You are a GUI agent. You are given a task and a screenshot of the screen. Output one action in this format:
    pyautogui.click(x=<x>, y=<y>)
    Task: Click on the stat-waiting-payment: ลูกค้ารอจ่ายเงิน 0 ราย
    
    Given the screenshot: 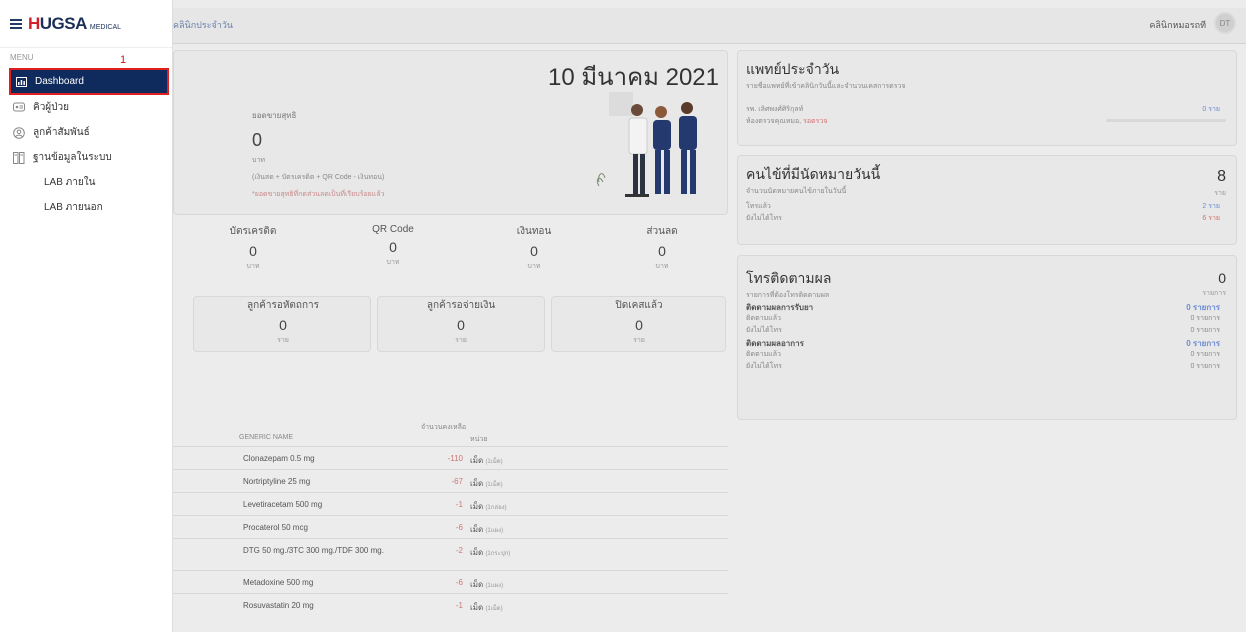 What is the action you would take?
    pyautogui.click(x=461, y=322)
    